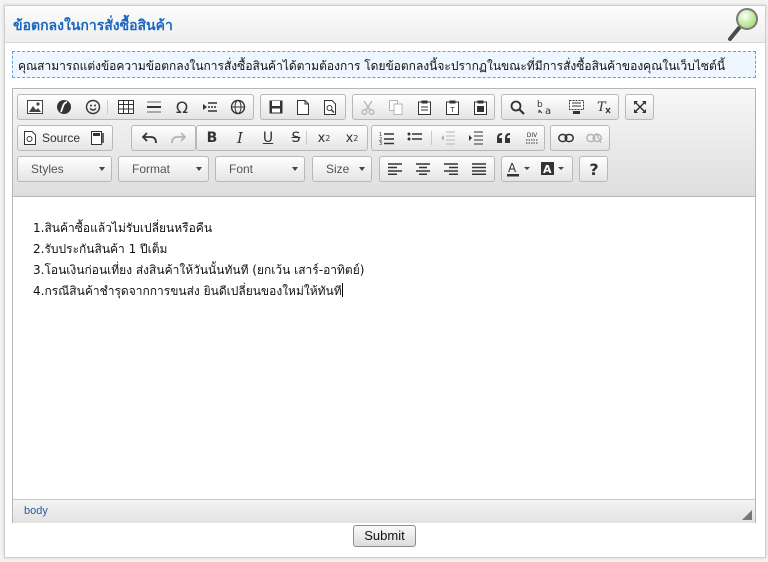 The width and height of the screenshot is (768, 562). Describe the element at coordinates (212, 138) in the screenshot. I see `bold-button: B` at that location.